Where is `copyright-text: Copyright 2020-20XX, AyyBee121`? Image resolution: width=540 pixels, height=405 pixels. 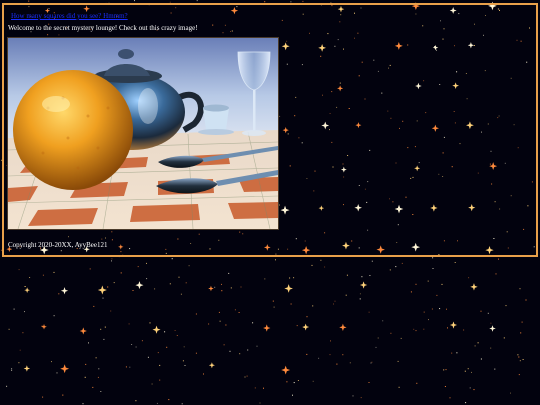 copyright-text: Copyright 2020-20XX, AyyBee121 is located at coordinates (58, 245).